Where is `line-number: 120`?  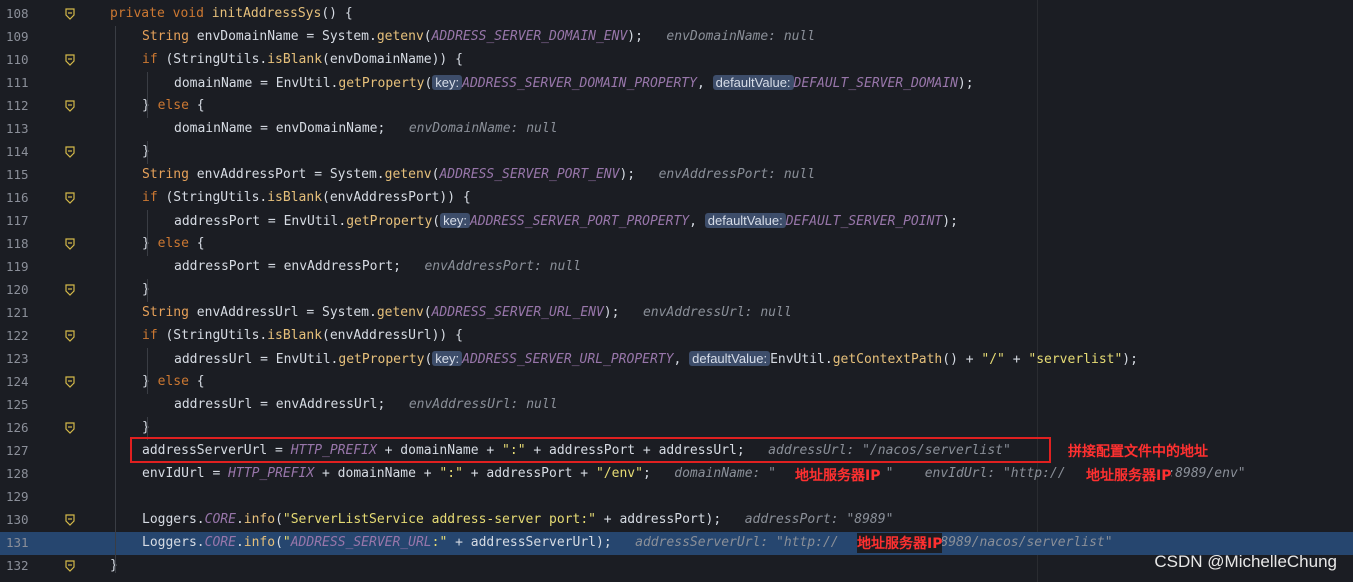 line-number: 120 is located at coordinates (17, 289).